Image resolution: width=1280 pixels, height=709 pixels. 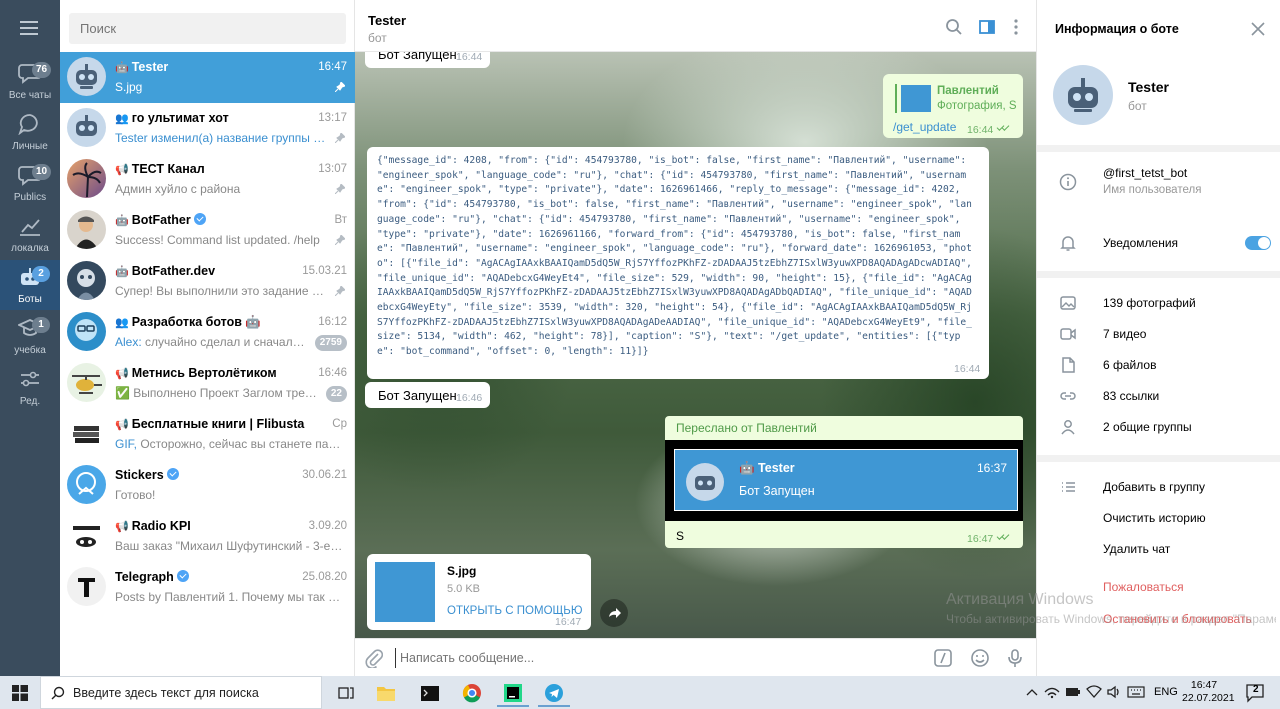 What do you see at coordinates (655, 658) in the screenshot?
I see `message-input` at bounding box center [655, 658].